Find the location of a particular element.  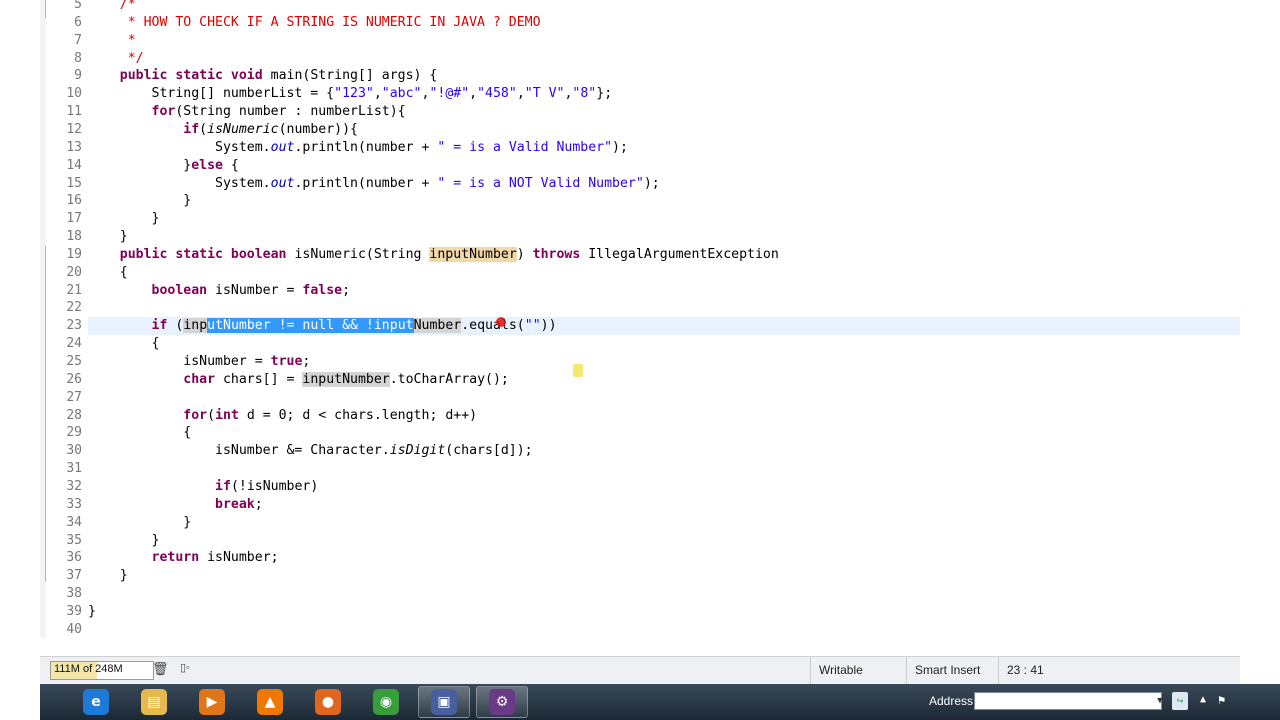

code-line: * is located at coordinates (112, 41).